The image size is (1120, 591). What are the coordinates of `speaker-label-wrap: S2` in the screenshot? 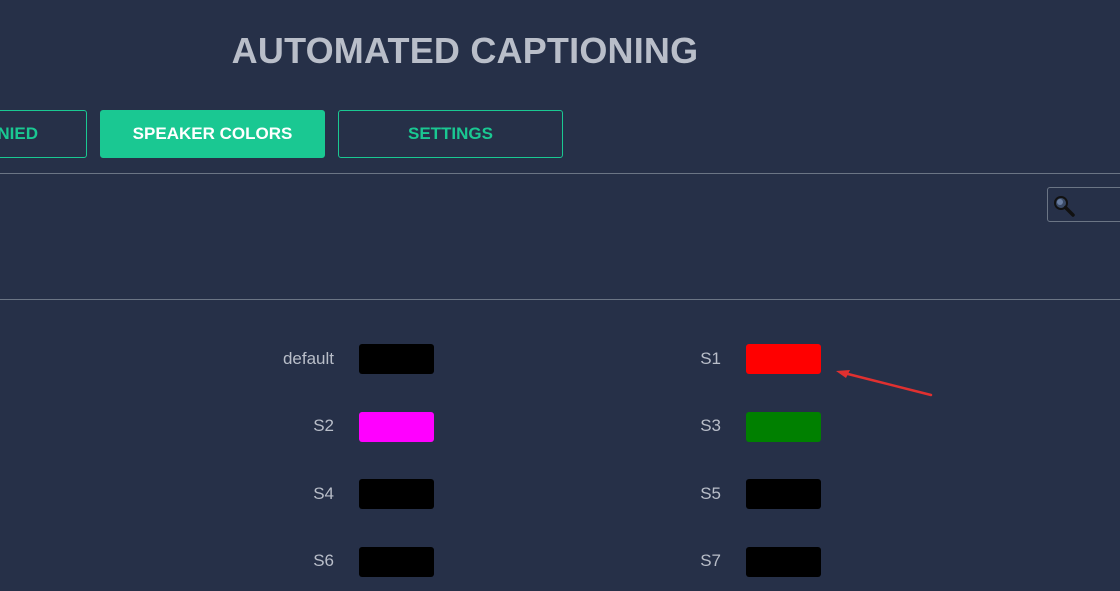 It's located at (267, 426).